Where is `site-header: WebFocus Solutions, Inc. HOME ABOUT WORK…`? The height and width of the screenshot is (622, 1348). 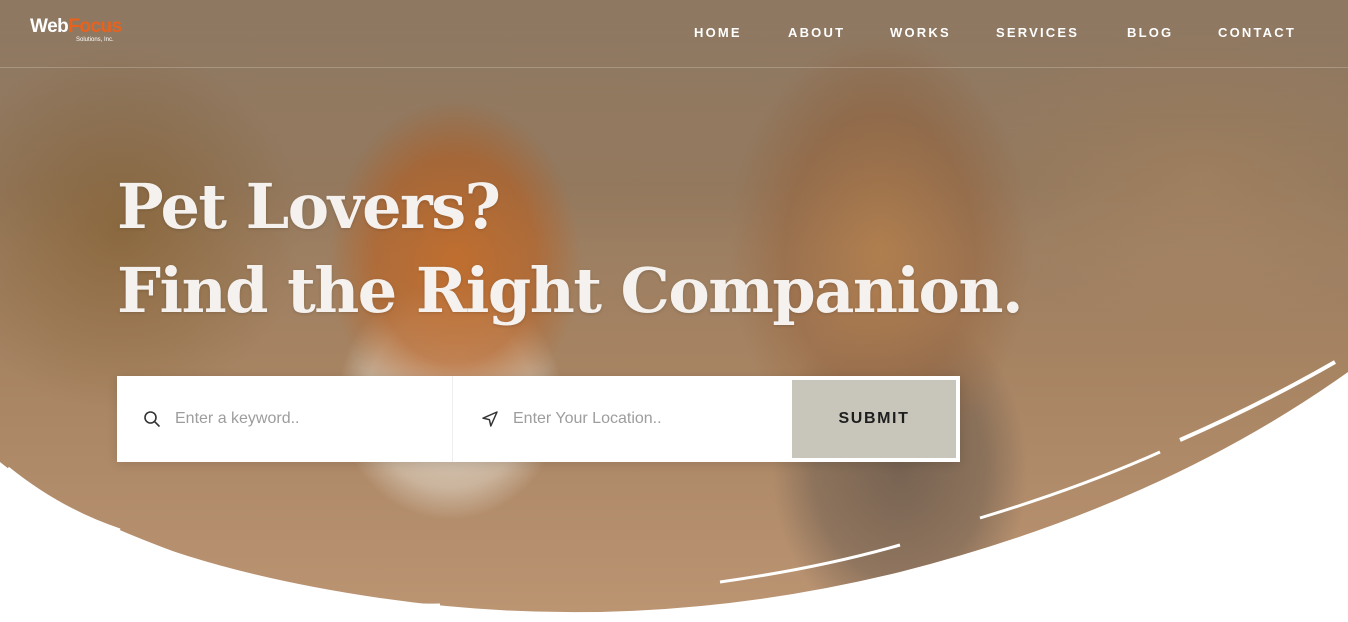
site-header: WebFocus Solutions, Inc. HOME ABOUT WORK… is located at coordinates (674, 34).